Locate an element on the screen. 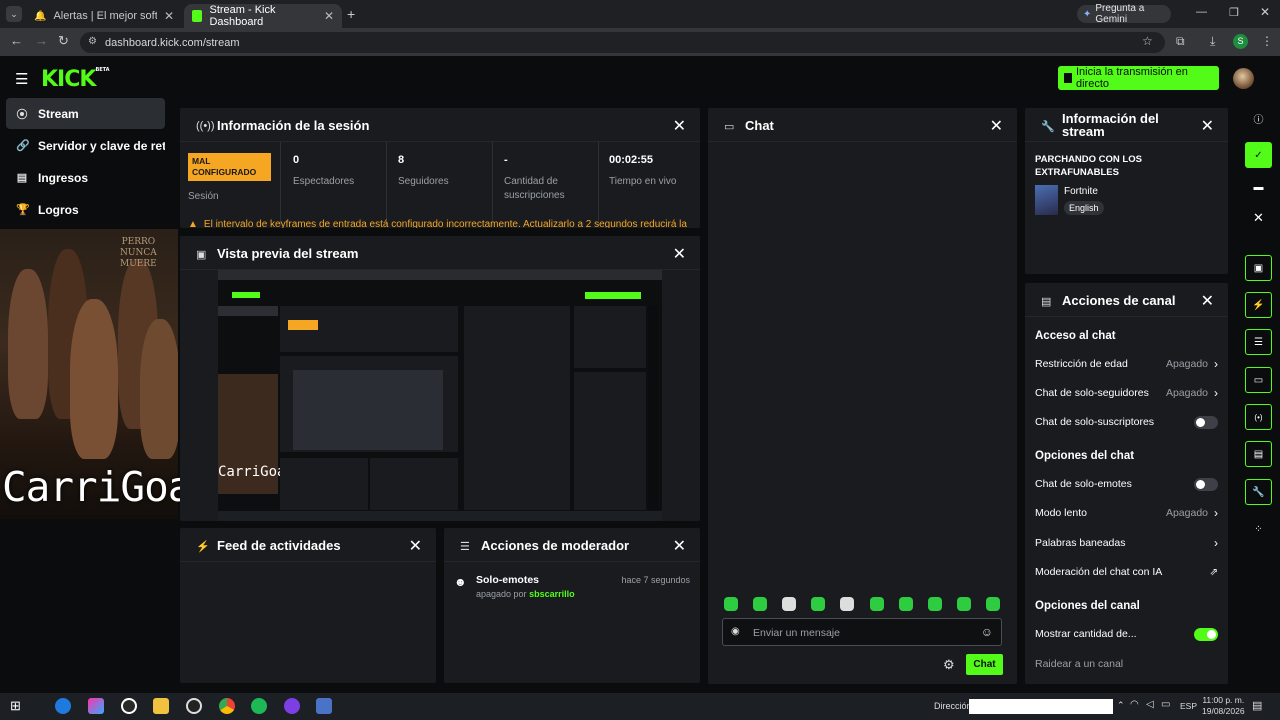 This screenshot has width=1280, height=720. browser-menu-icon: ⋮ is located at coordinates (1267, 41).